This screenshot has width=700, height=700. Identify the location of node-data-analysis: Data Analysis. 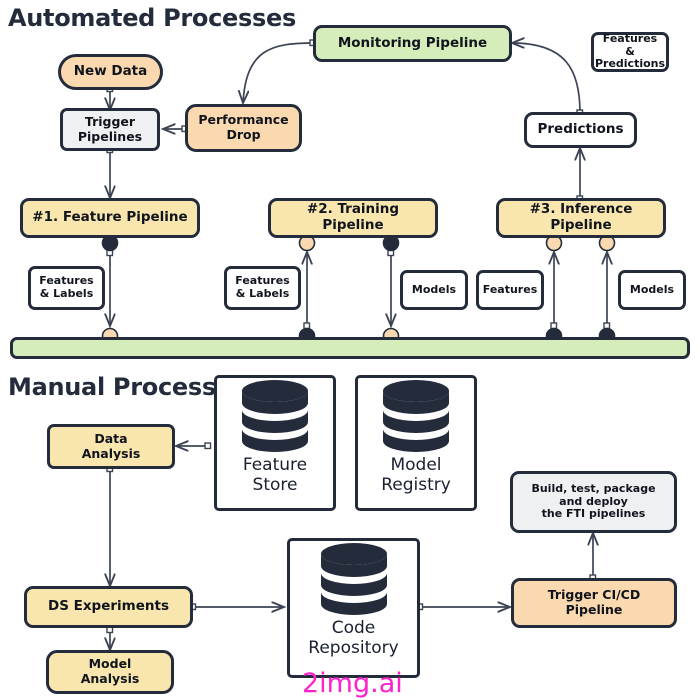
(111, 446).